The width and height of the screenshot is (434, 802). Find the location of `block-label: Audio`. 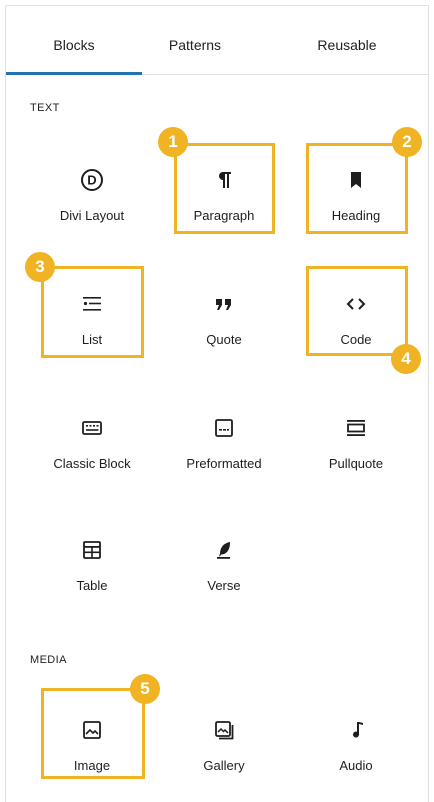

block-label: Audio is located at coordinates (356, 765).